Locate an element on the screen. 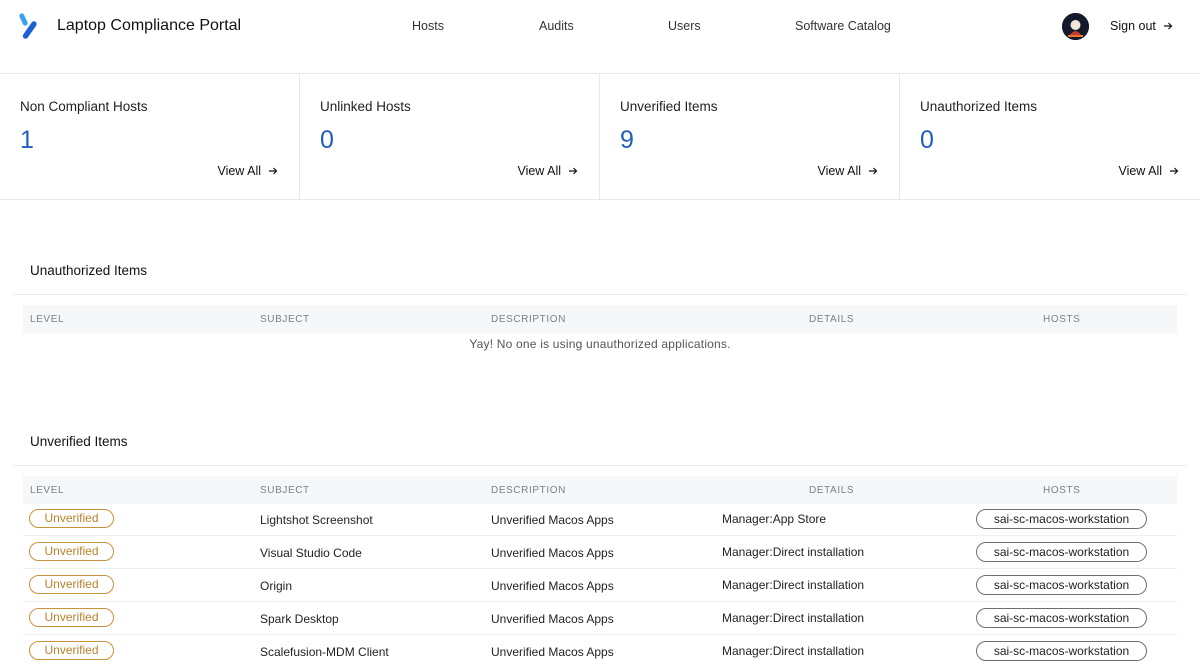  nav-software-catalog: Software Catalog is located at coordinates (843, 26).